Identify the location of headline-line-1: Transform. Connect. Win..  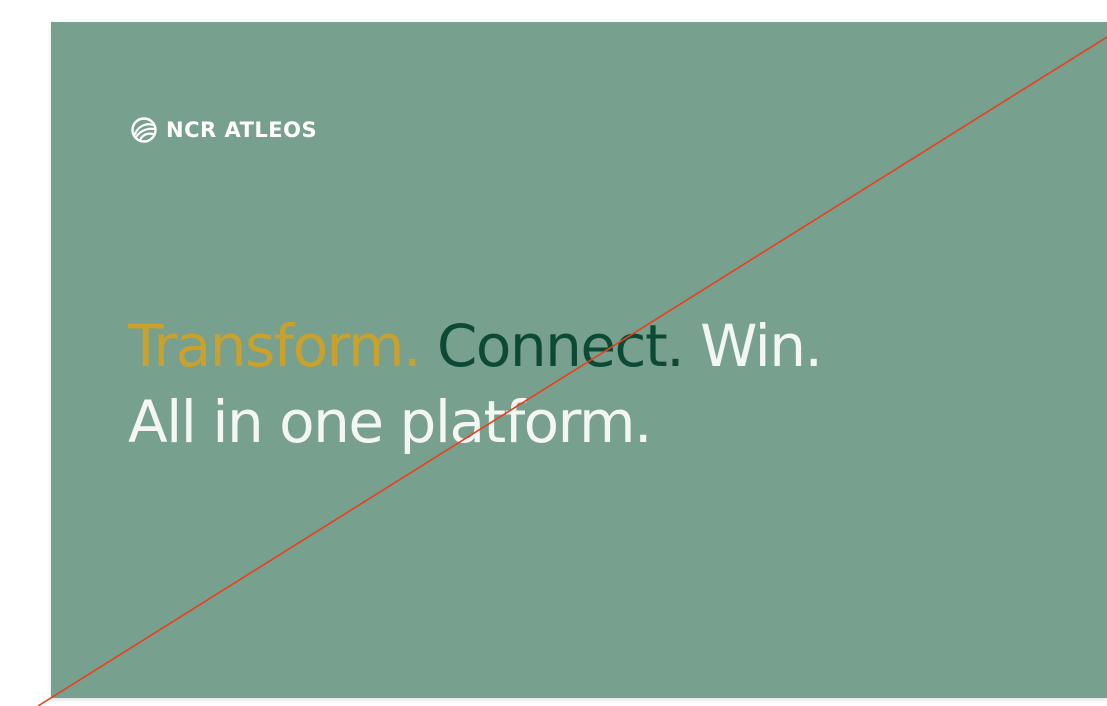
(475, 346).